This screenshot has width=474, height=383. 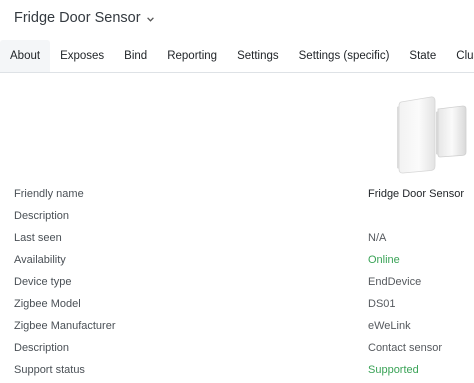 What do you see at coordinates (239, 262) in the screenshot?
I see `property-row-availability: Availability Online` at bounding box center [239, 262].